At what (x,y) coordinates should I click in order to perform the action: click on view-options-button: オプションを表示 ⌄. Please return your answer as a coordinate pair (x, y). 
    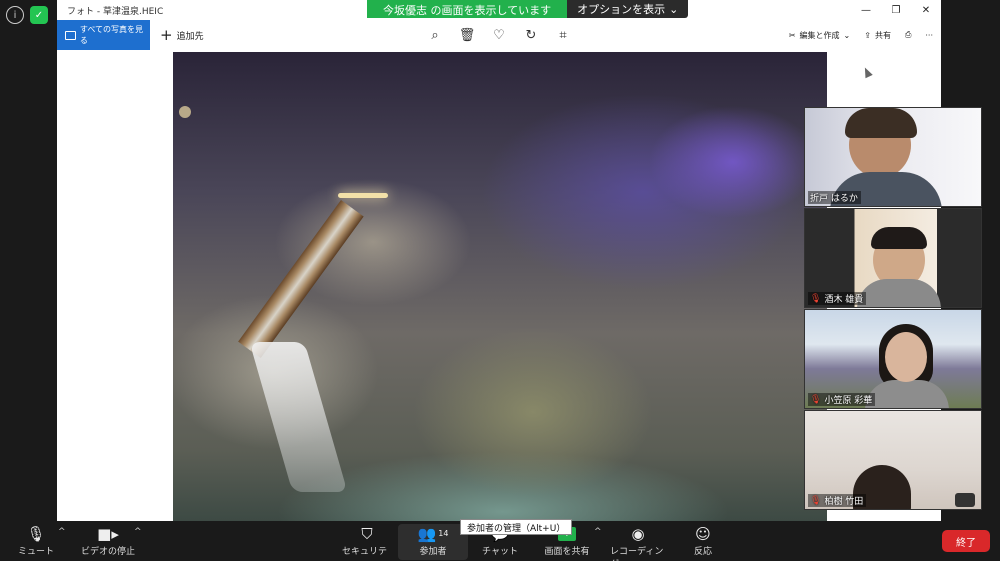
    Looking at the image, I should click on (628, 9).